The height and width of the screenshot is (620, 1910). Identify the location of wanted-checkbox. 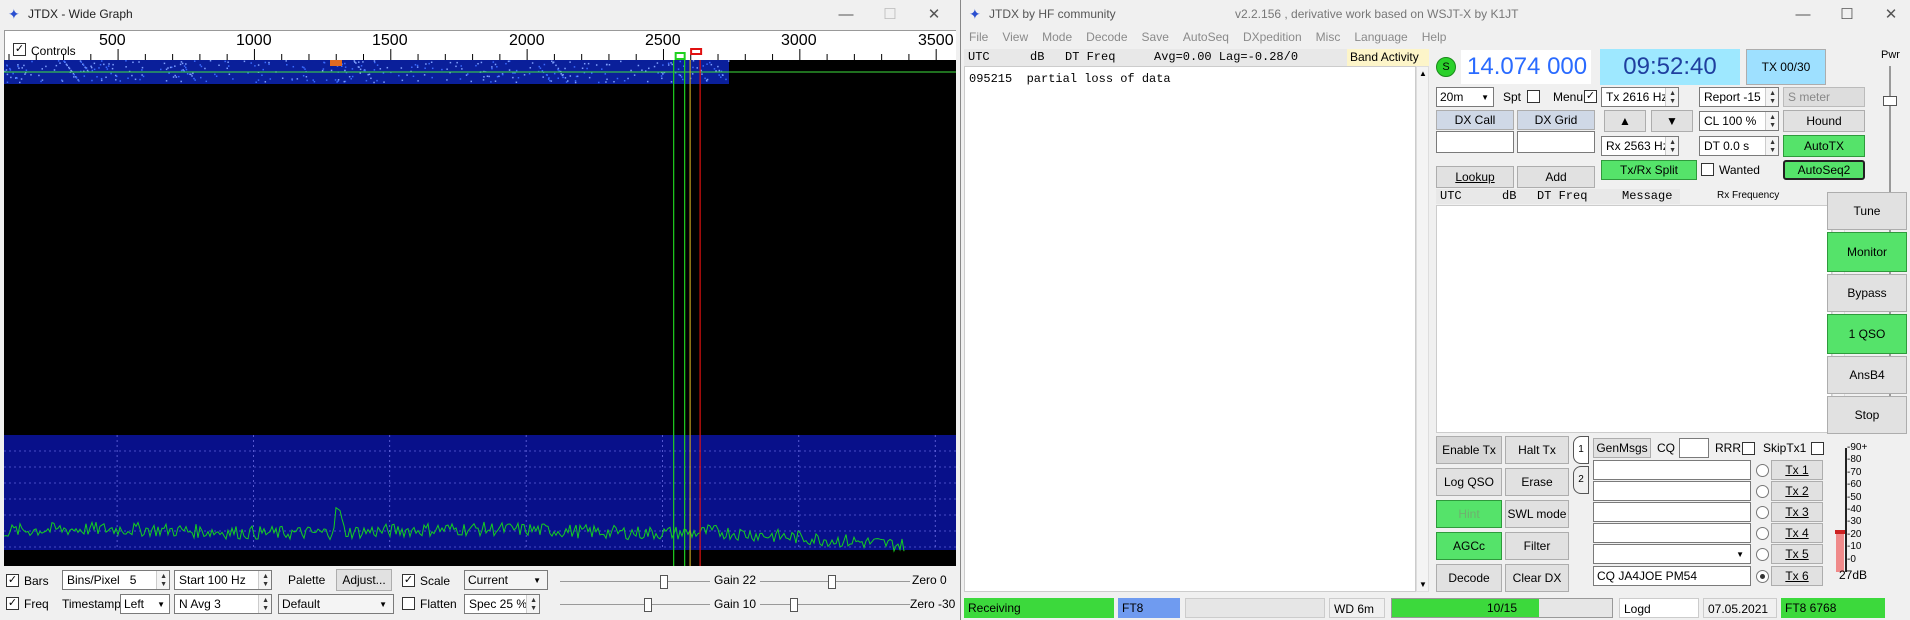
(1707, 169).